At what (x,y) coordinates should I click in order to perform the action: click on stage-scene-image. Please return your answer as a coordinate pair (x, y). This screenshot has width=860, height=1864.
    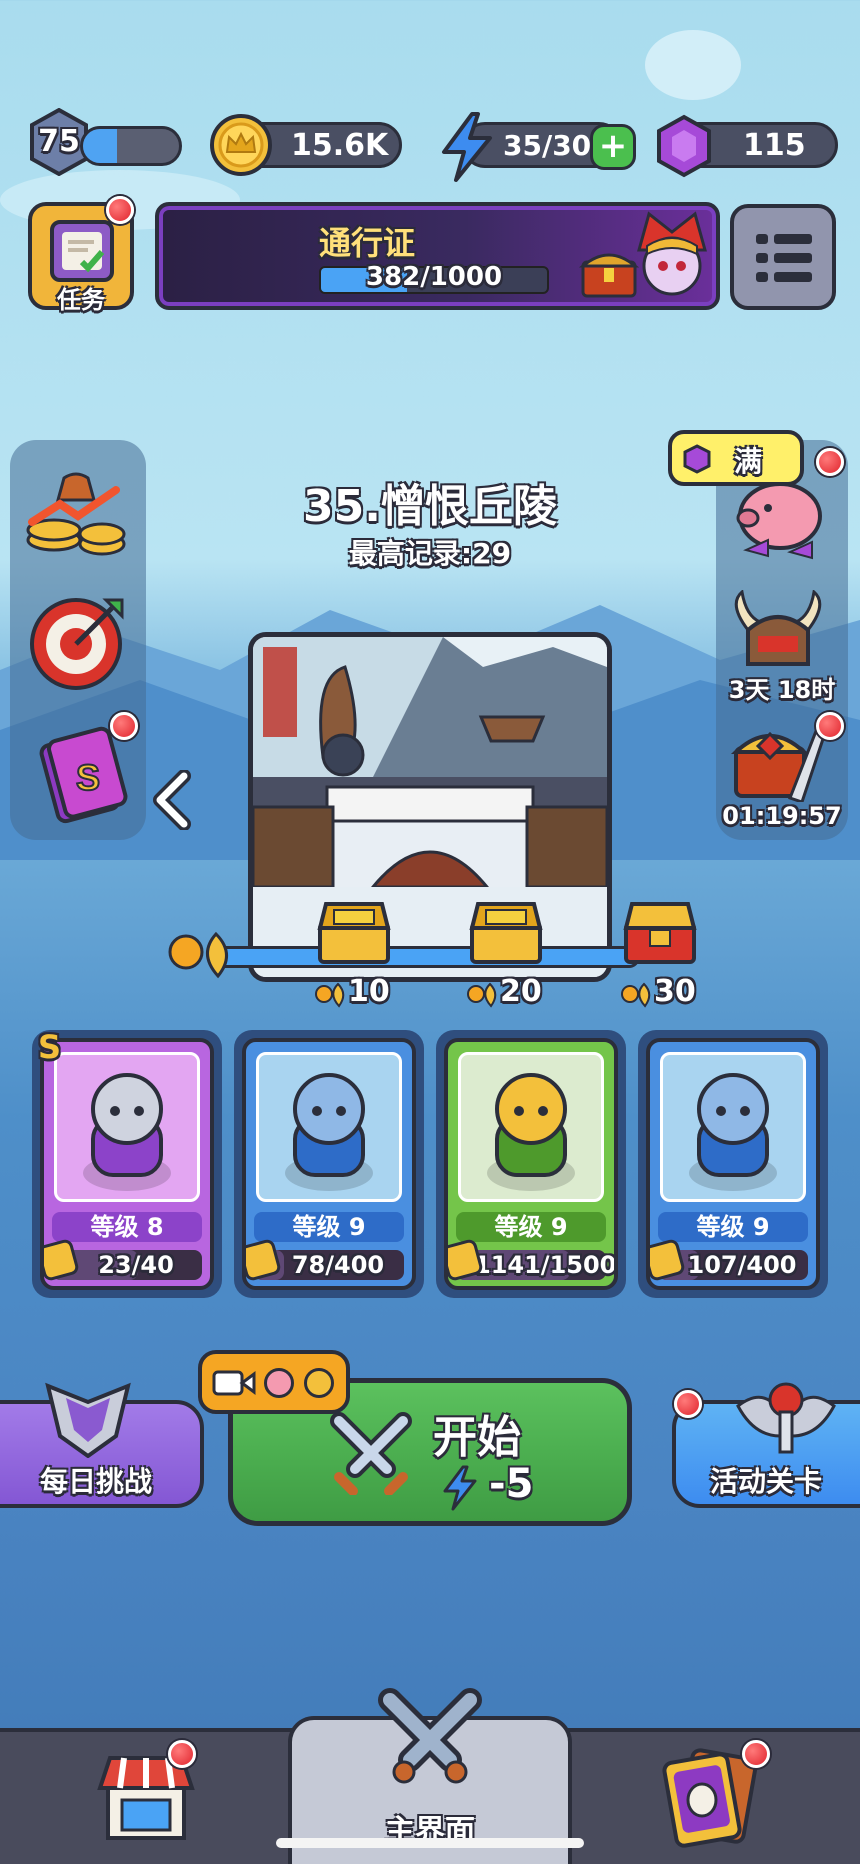
    Looking at the image, I should click on (430, 807).